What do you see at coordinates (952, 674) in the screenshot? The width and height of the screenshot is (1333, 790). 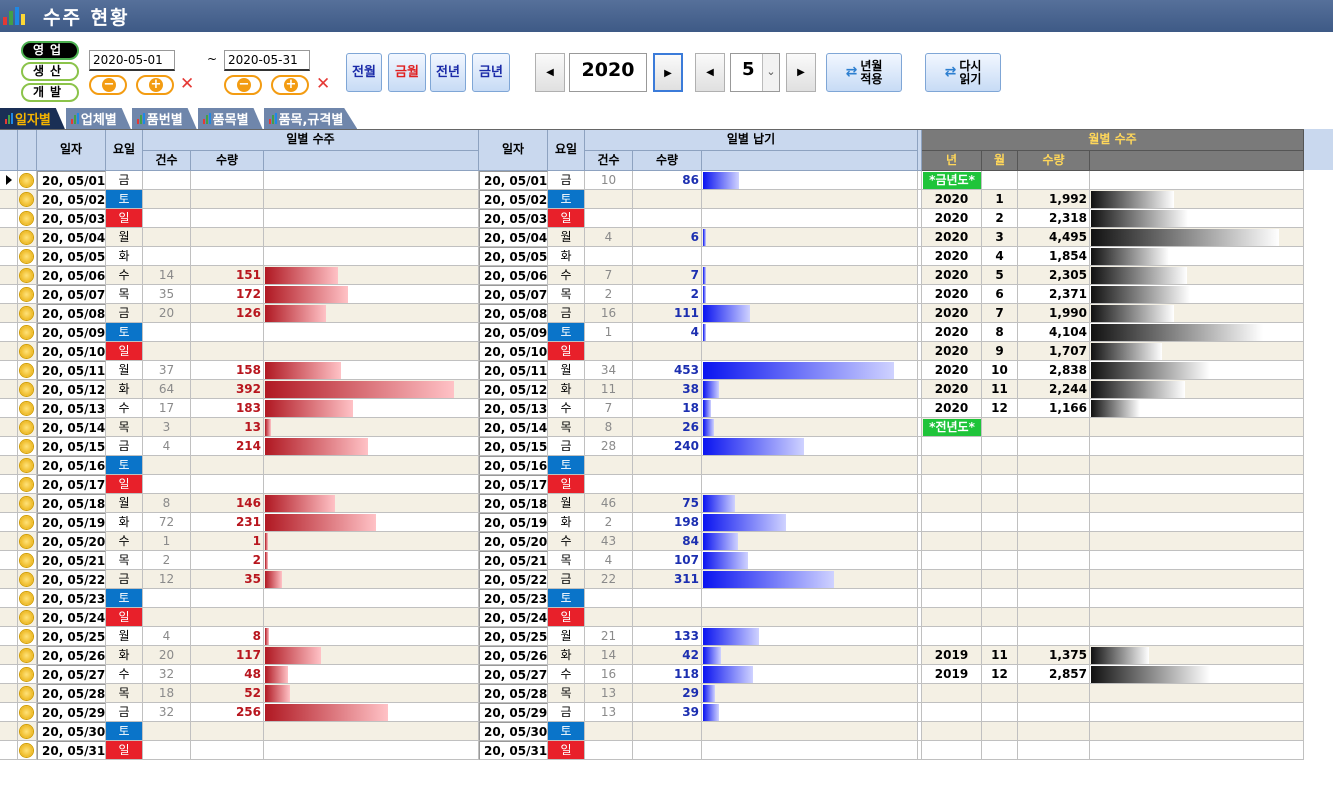 I see `monthly-year-cell: 2019` at bounding box center [952, 674].